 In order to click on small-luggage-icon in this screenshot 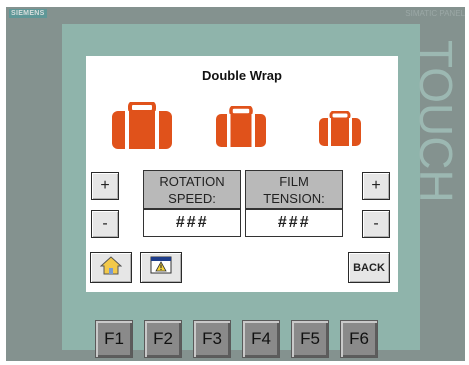, I will do `click(340, 129)`.